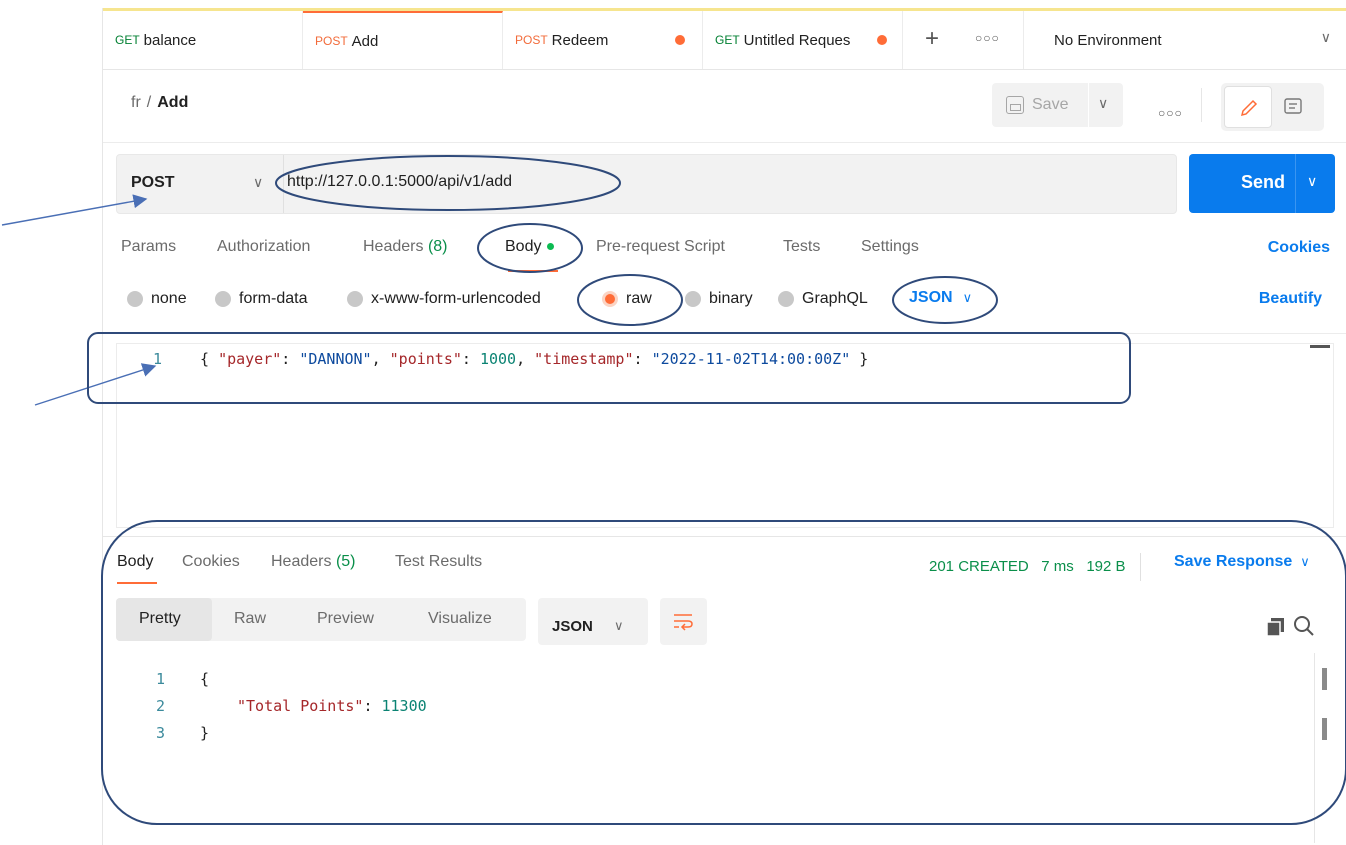 This screenshot has height=845, width=1346. I want to click on status-dot-icon, so click(551, 247).